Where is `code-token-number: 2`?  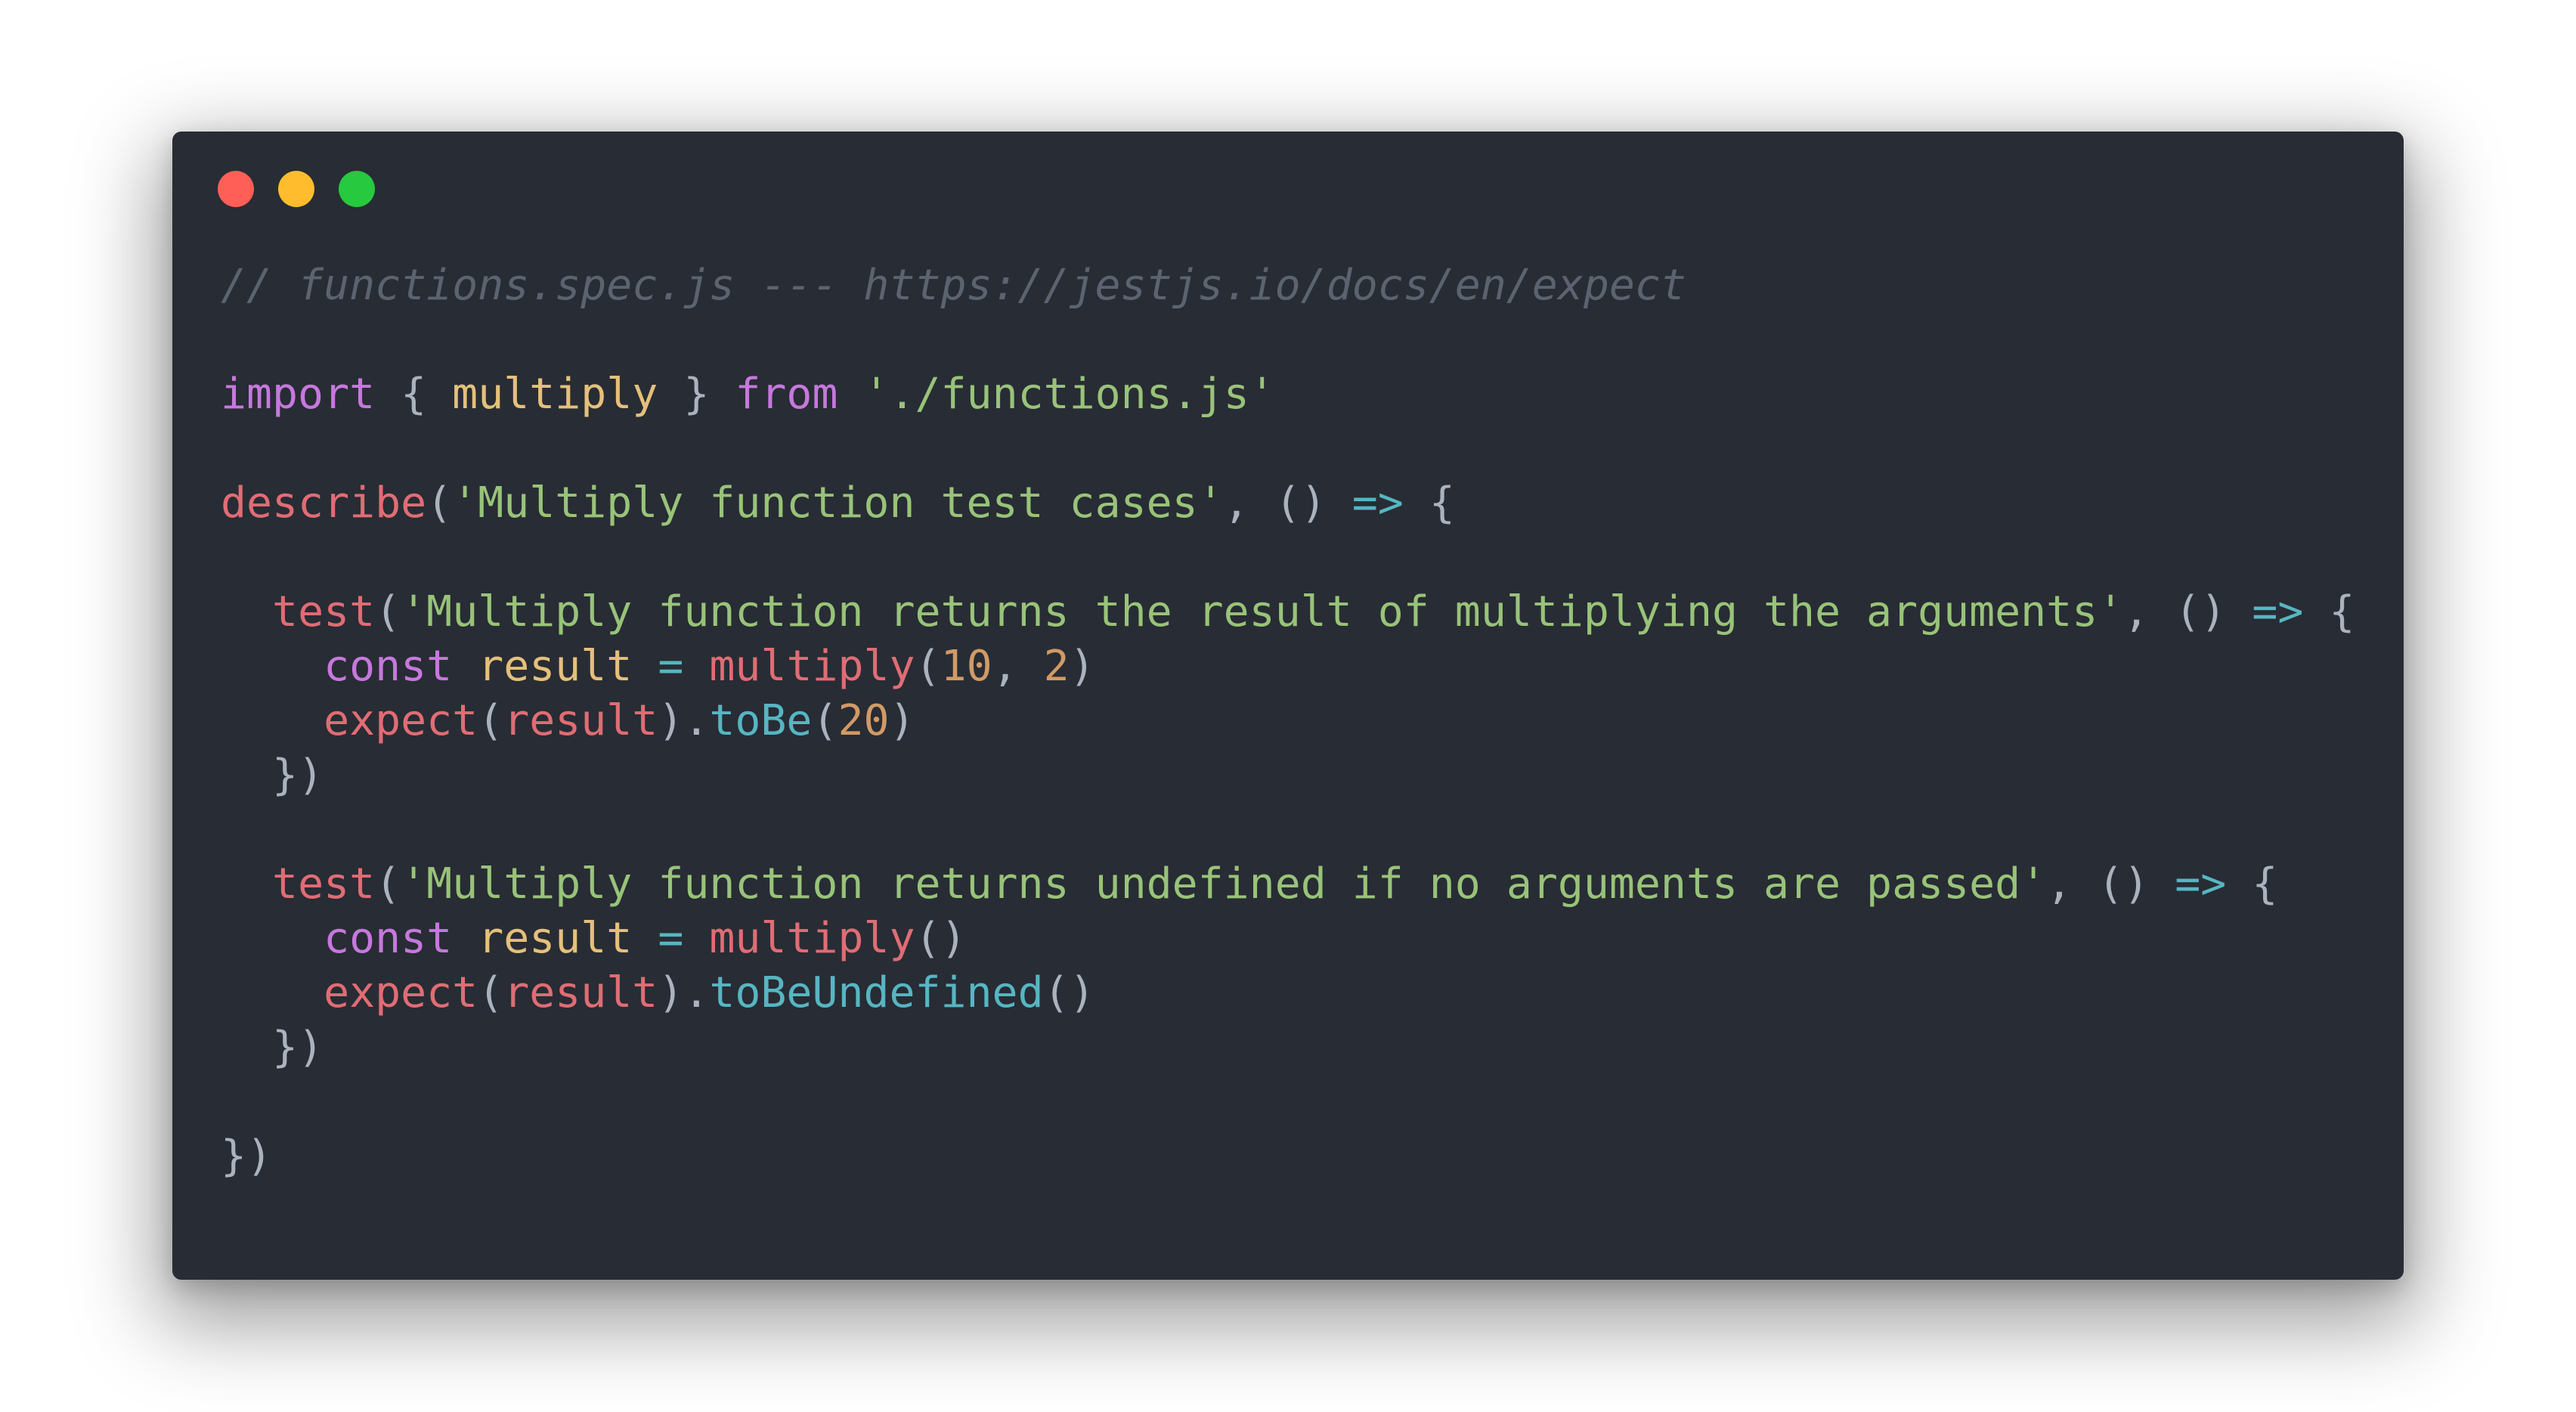 code-token-number: 2 is located at coordinates (1056, 666).